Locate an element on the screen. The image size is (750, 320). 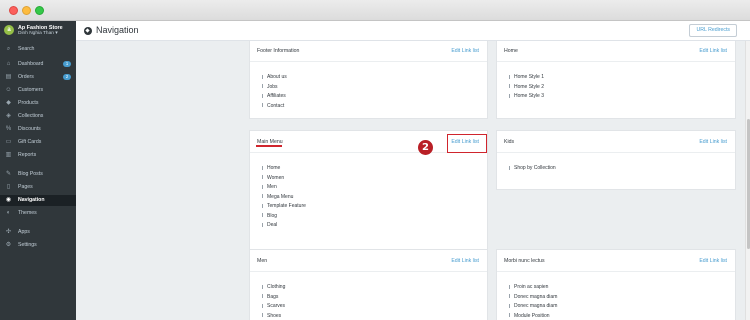
gift-card-icon: ▭ is located at coordinates (8, 142).